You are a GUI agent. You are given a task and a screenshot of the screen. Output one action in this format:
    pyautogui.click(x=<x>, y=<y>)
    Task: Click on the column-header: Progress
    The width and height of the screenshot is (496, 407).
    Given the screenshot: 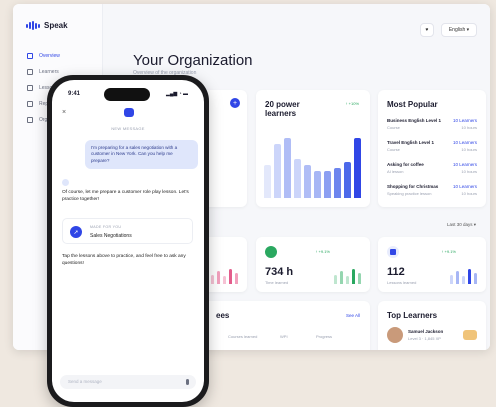 What is the action you would take?
    pyautogui.click(x=324, y=336)
    